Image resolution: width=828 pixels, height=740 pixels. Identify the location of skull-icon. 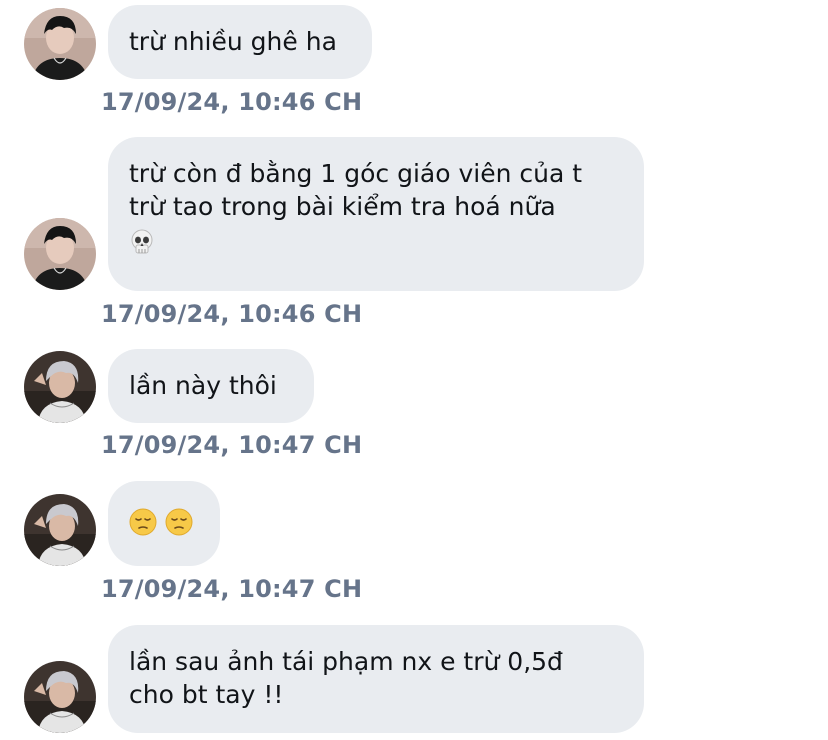
(142, 241).